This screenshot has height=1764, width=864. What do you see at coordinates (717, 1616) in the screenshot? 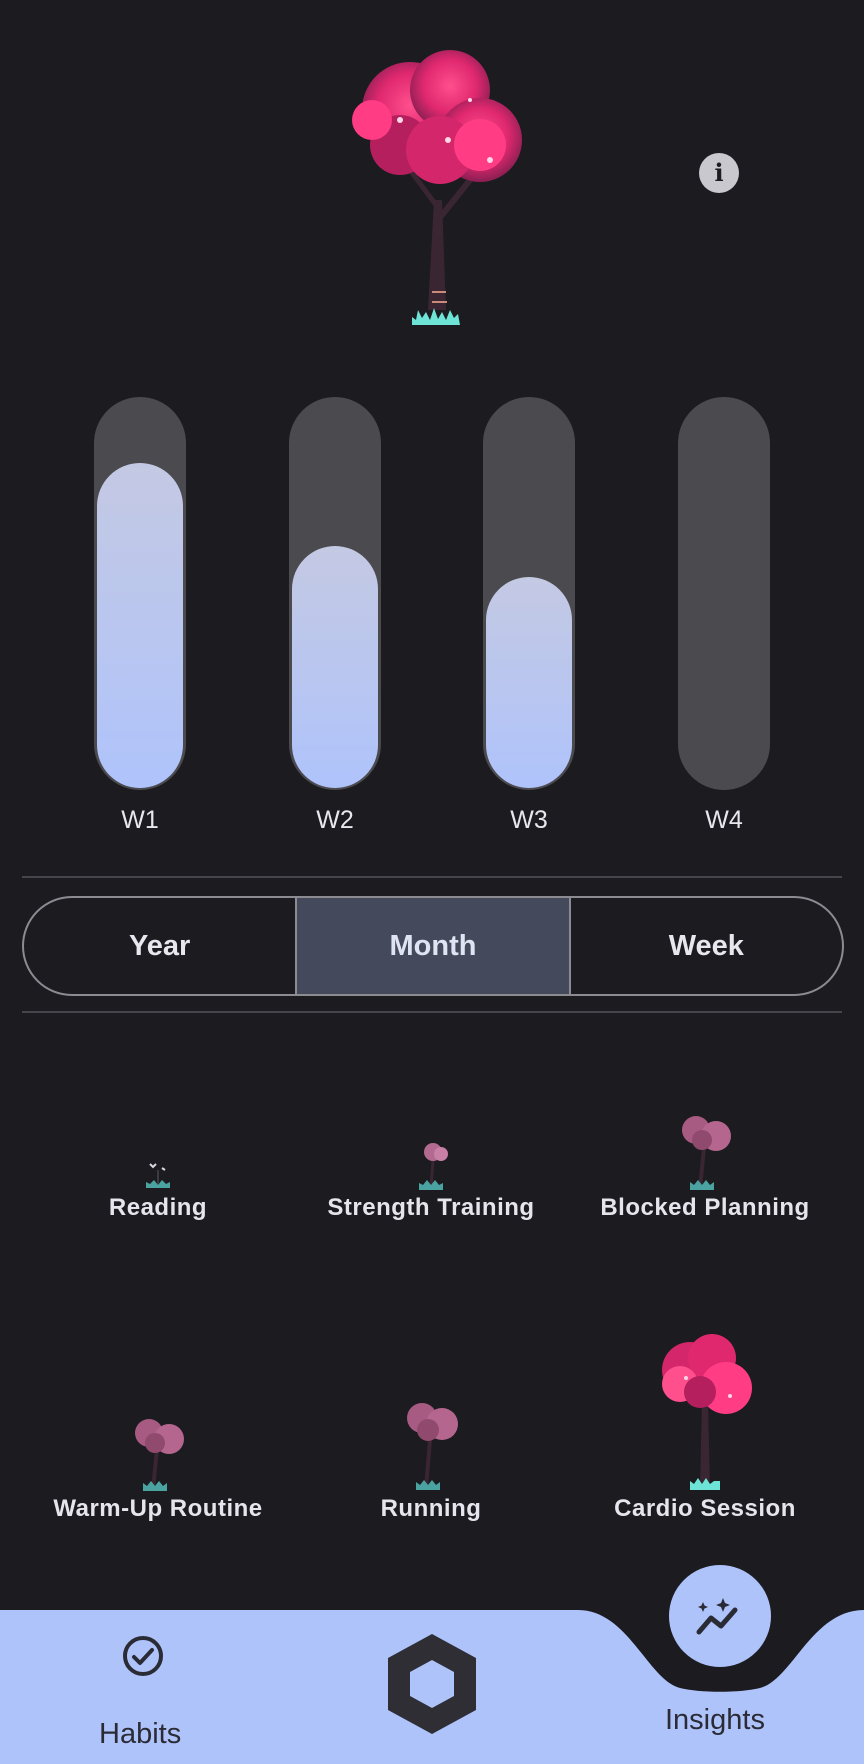
I see `sparkle-chart-icon` at bounding box center [717, 1616].